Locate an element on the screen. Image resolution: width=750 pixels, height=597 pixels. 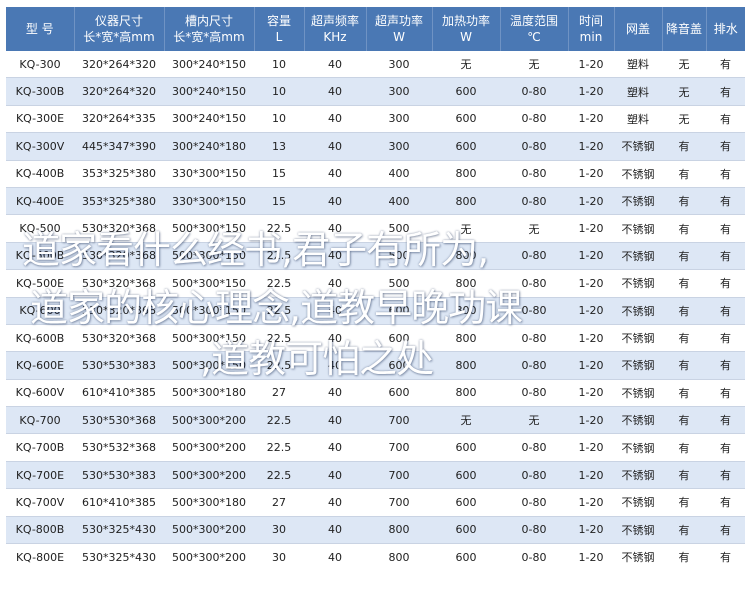
model-cell: KQ-700E is located at coordinates (40, 475).